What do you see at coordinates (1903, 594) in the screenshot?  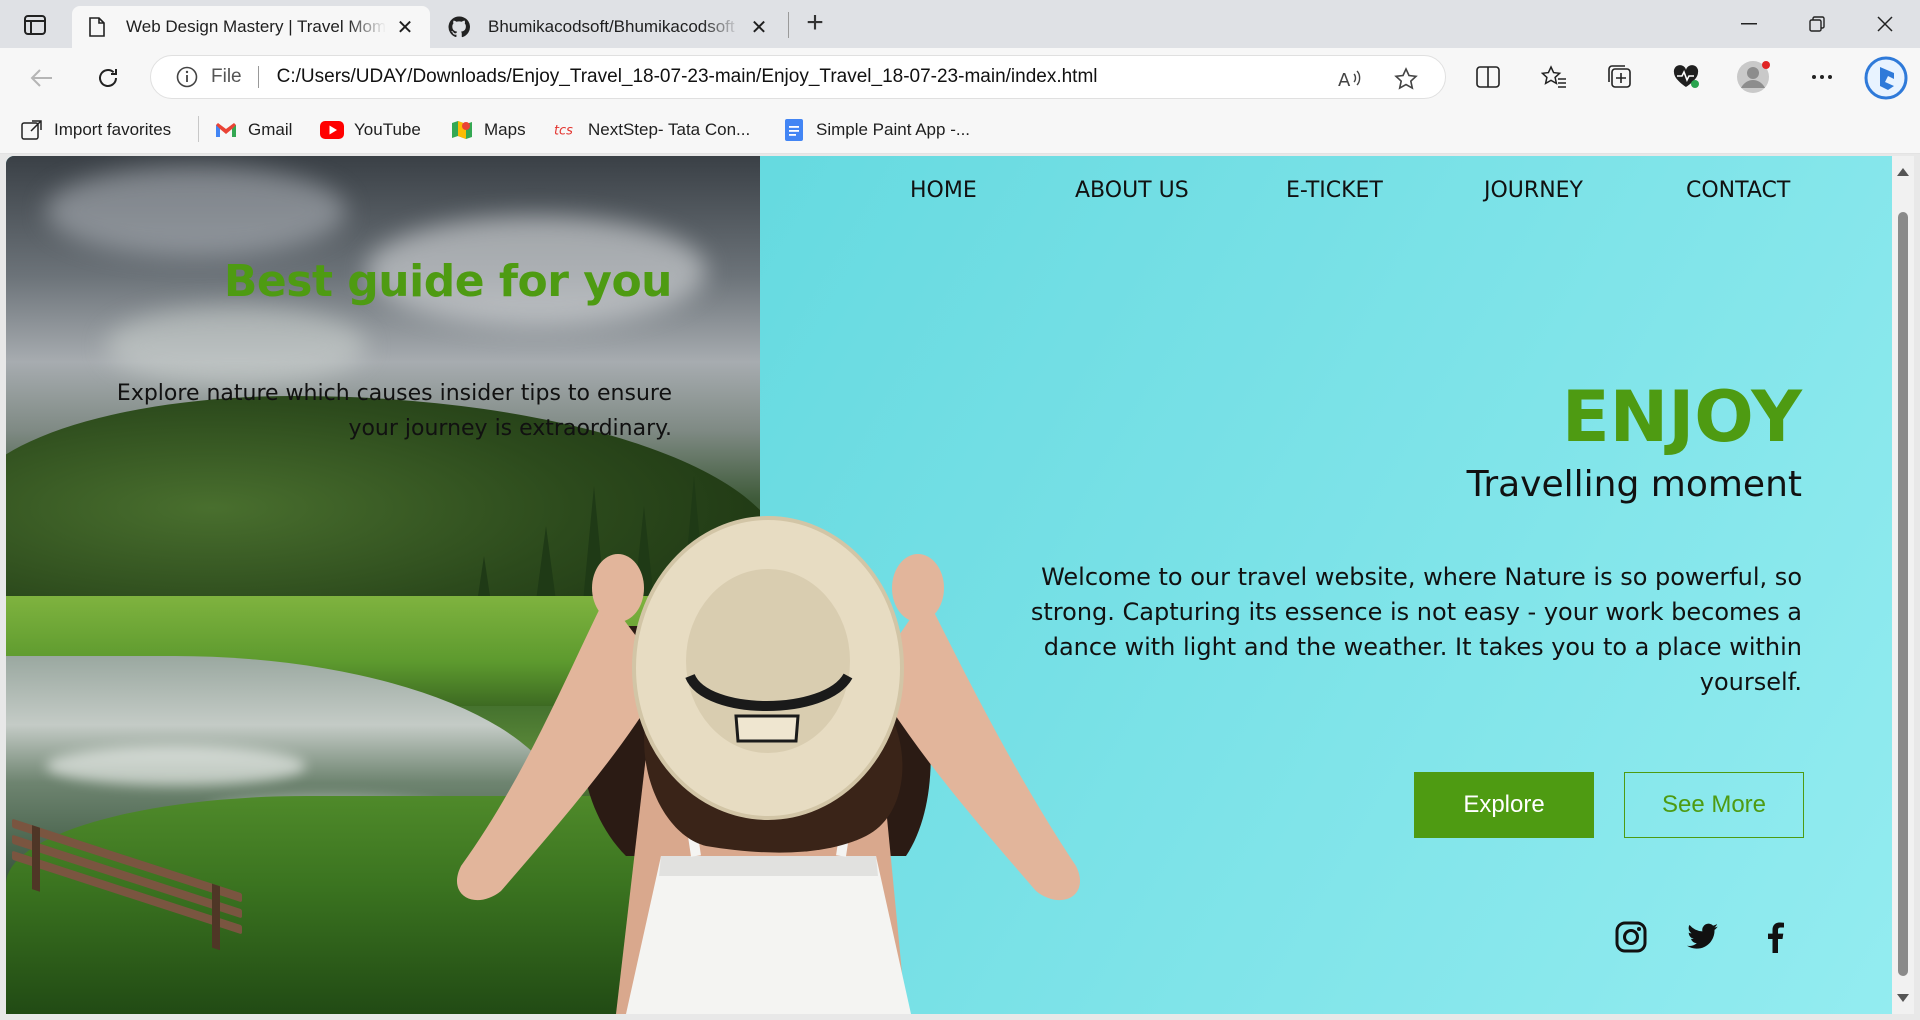 I see `scroll-thumb` at bounding box center [1903, 594].